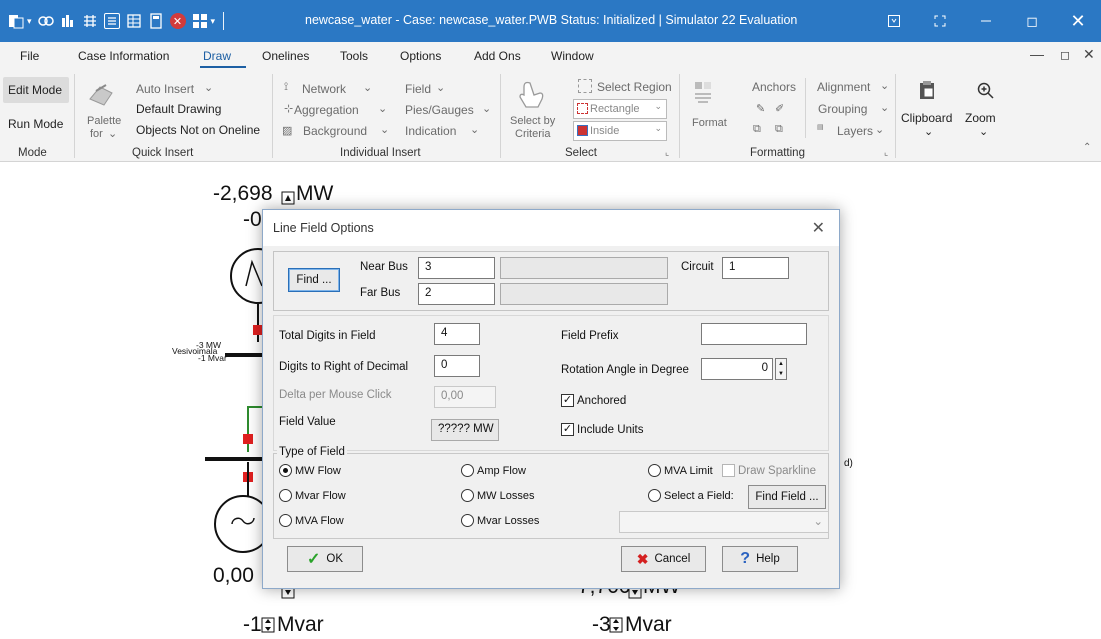 The image size is (1101, 639). What do you see at coordinates (531, 95) in the screenshot?
I see `select-criteria-icon` at bounding box center [531, 95].